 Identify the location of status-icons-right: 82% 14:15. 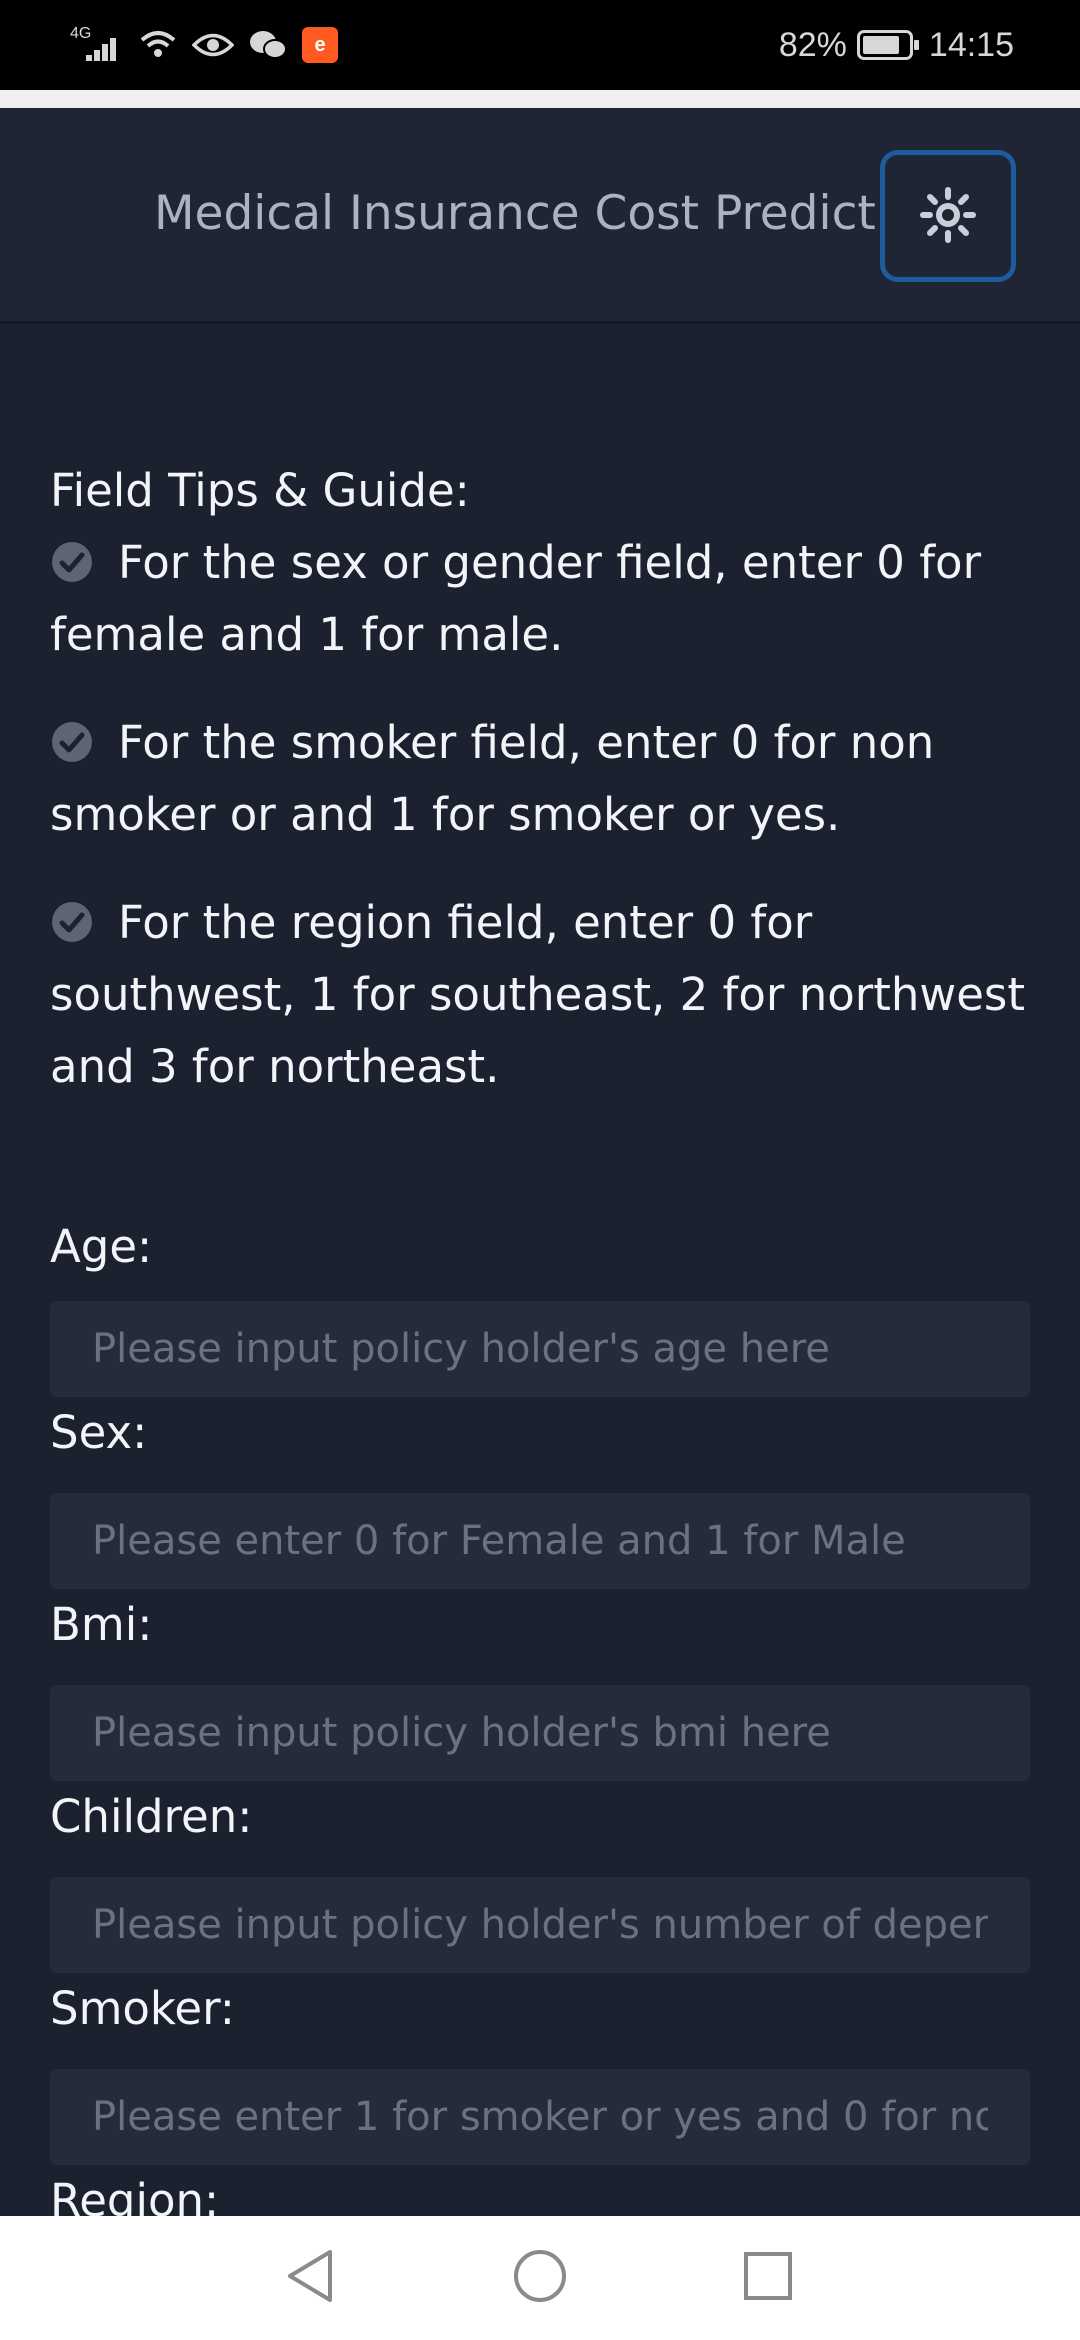
(896, 45).